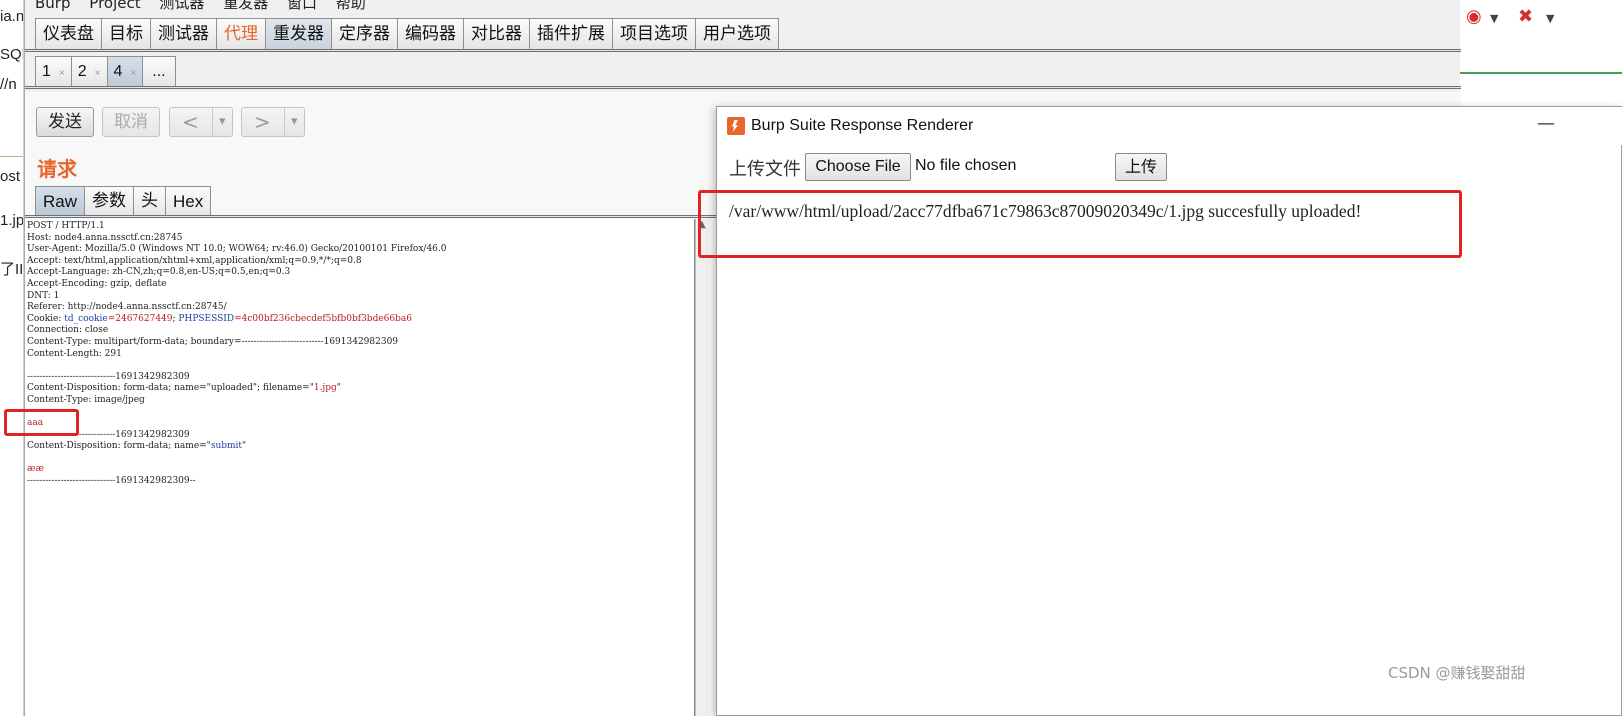 Image resolution: width=1622 pixels, height=716 pixels. What do you see at coordinates (743, 87) in the screenshot?
I see `tab-divider` at bounding box center [743, 87].